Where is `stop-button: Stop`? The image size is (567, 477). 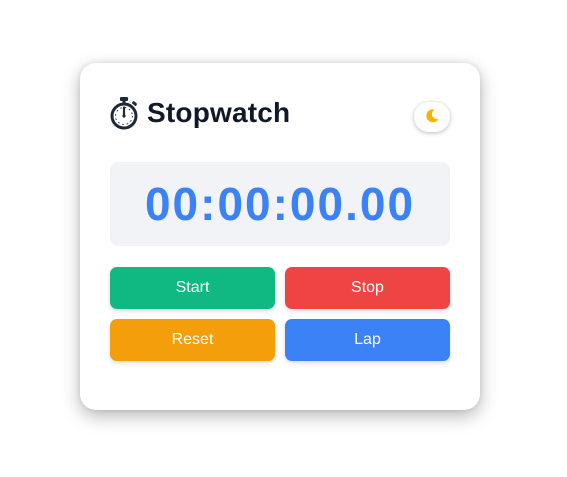
stop-button: Stop is located at coordinates (367, 288).